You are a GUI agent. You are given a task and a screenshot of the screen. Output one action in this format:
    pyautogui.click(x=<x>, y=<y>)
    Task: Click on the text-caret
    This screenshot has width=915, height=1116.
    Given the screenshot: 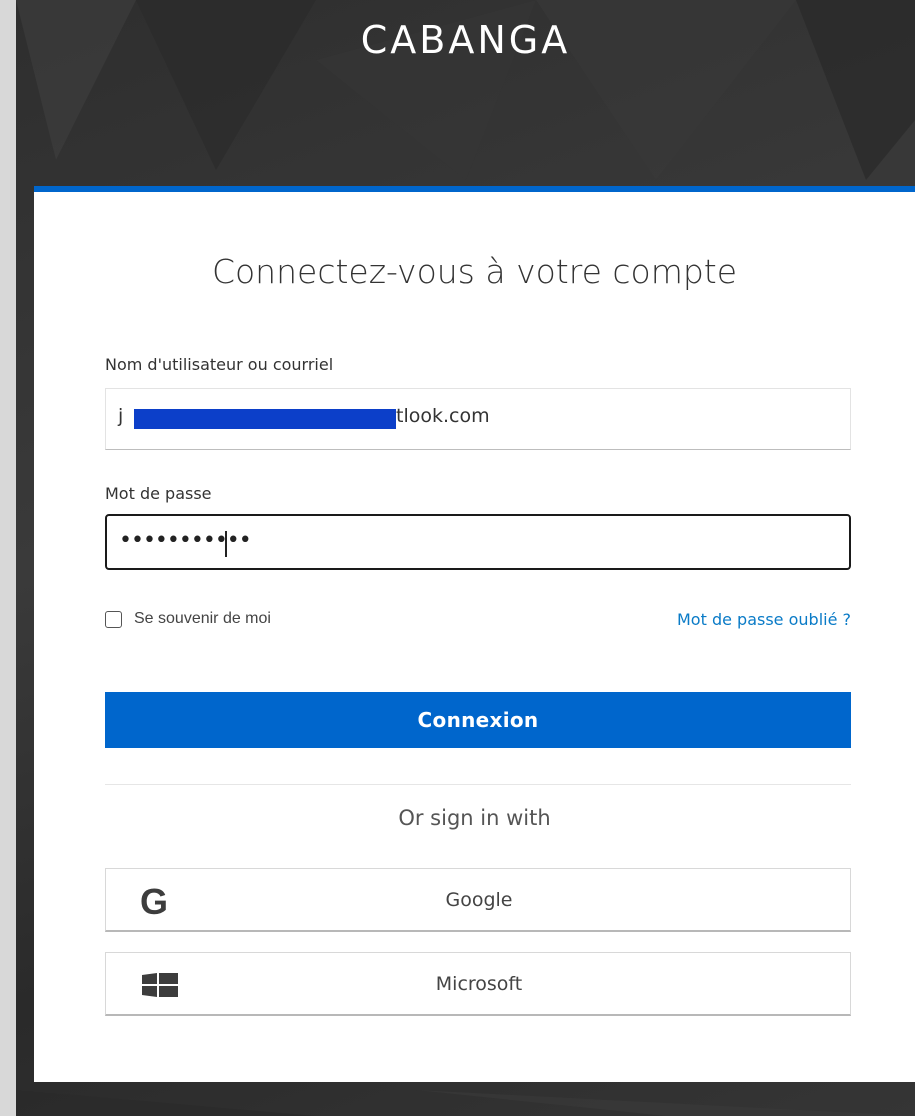 What is the action you would take?
    pyautogui.click(x=226, y=544)
    